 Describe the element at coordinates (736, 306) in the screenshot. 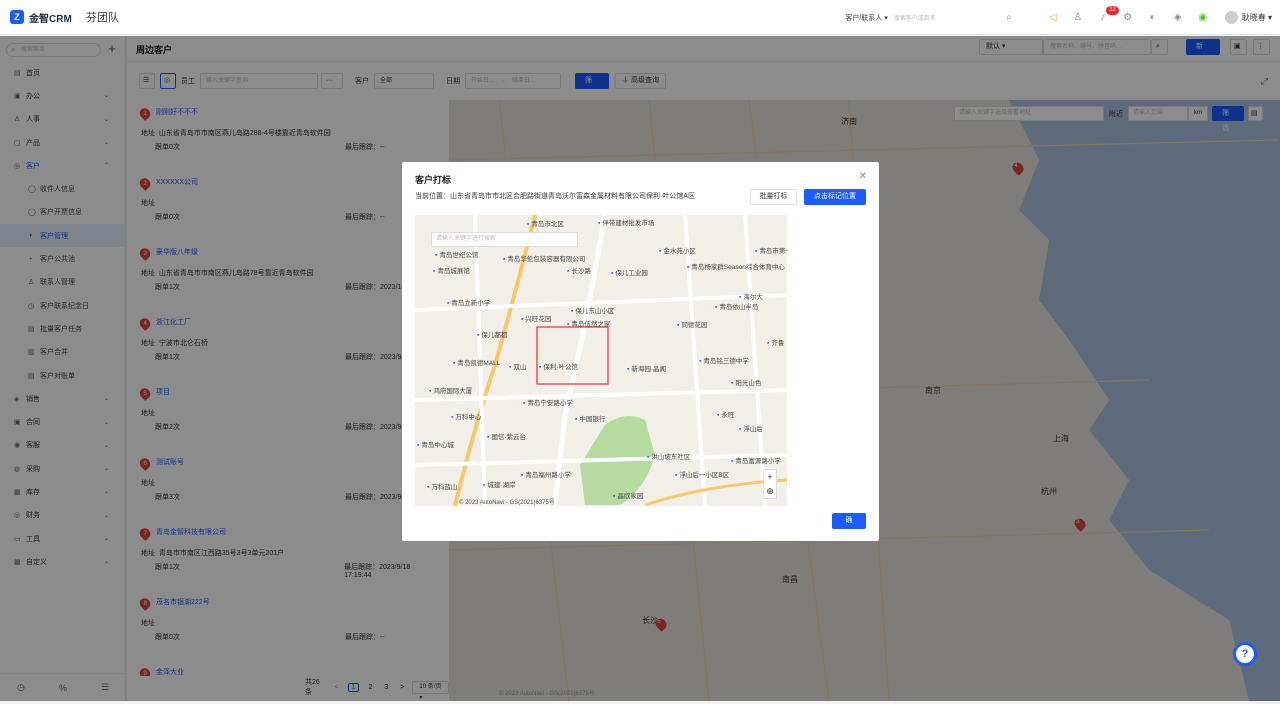

I see `map-place-label: ▪ 青岛依山半岛` at that location.